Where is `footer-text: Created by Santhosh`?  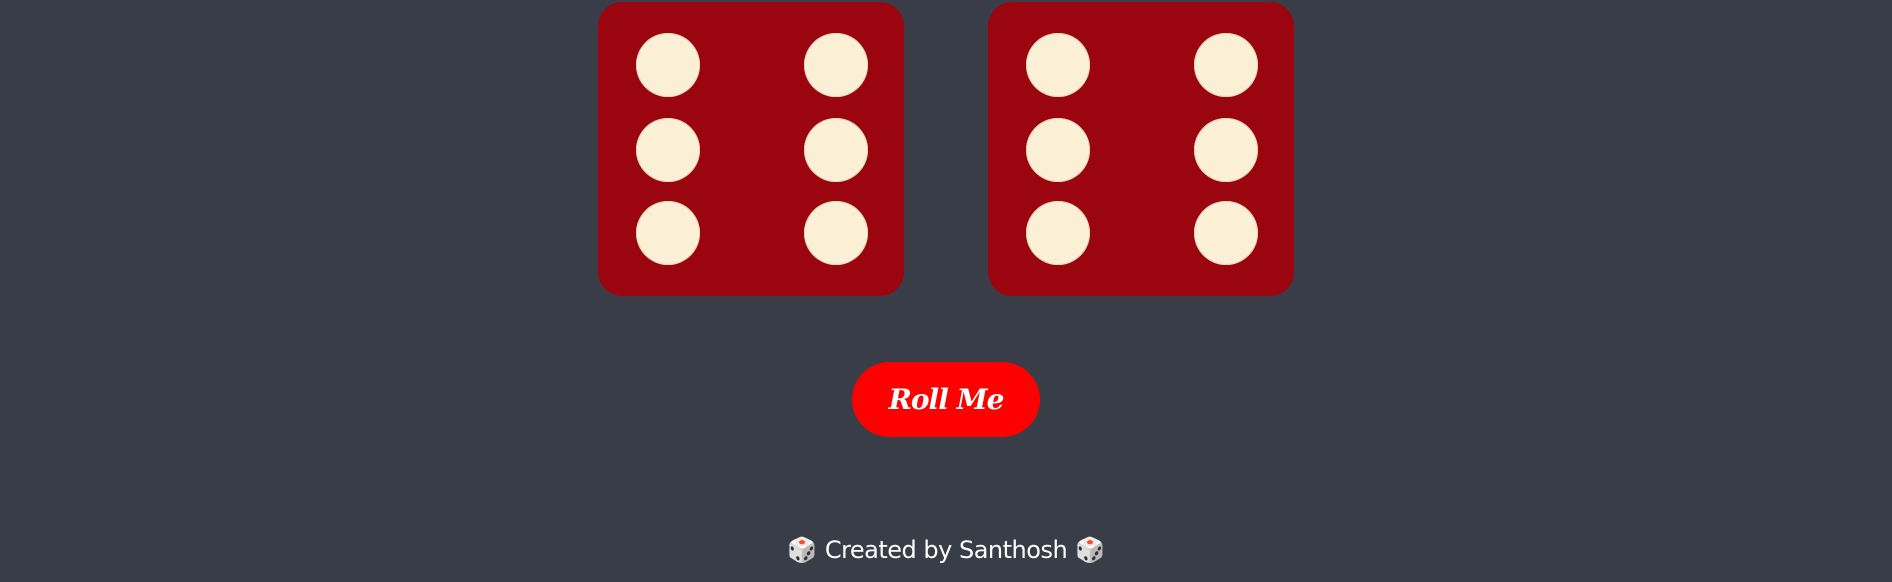 footer-text: Created by Santhosh is located at coordinates (946, 550).